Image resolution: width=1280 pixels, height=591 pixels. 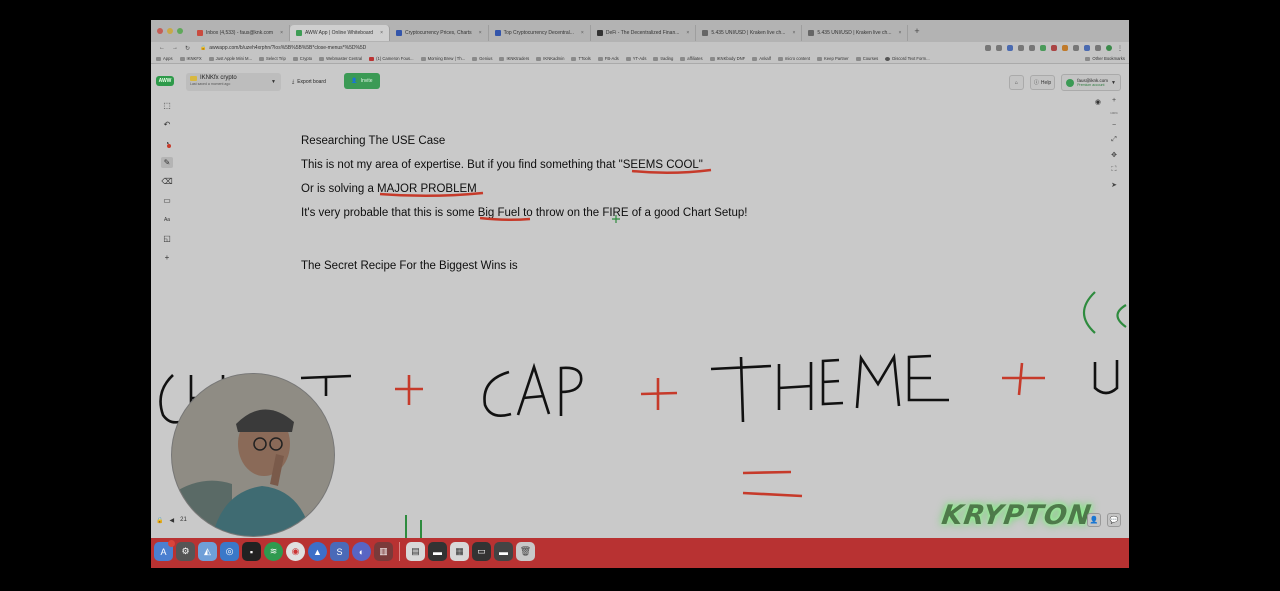 I want to click on app-icon: S, so click(x=339, y=551).